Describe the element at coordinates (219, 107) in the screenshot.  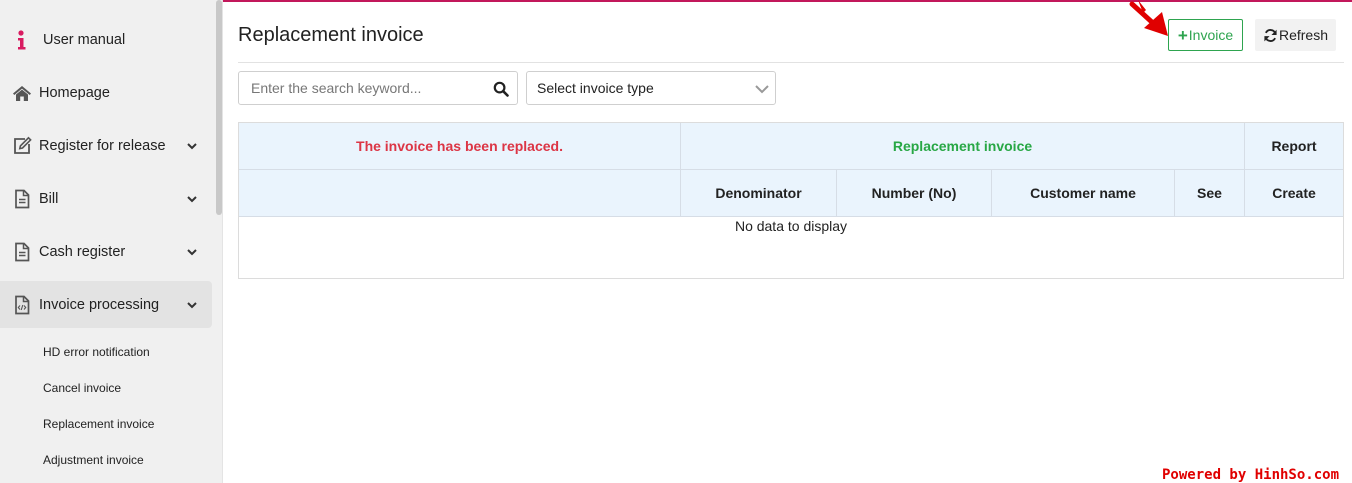
I see `sidebar-scrollbar` at that location.